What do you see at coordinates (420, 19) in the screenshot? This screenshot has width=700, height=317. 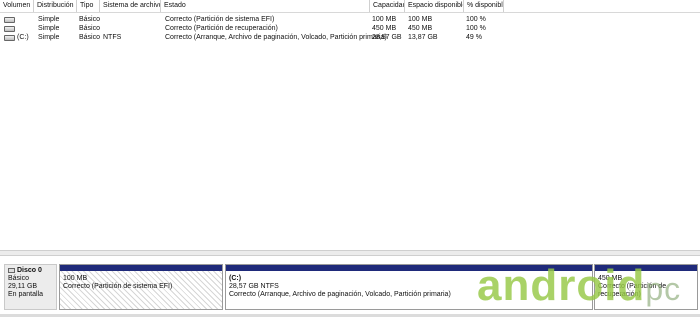 I see `free-space-cell: 100 MB` at bounding box center [420, 19].